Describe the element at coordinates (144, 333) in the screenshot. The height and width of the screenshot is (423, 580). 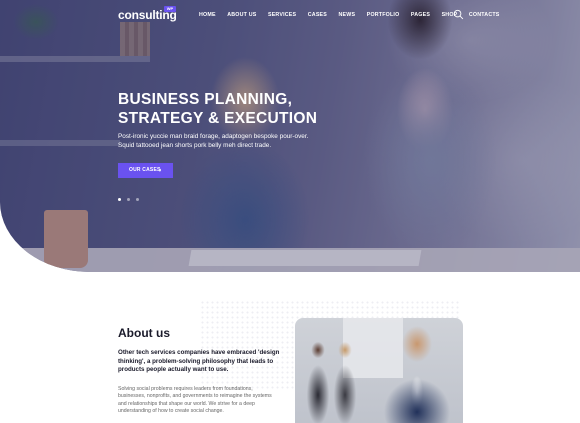
I see `about-title: About us` at that location.